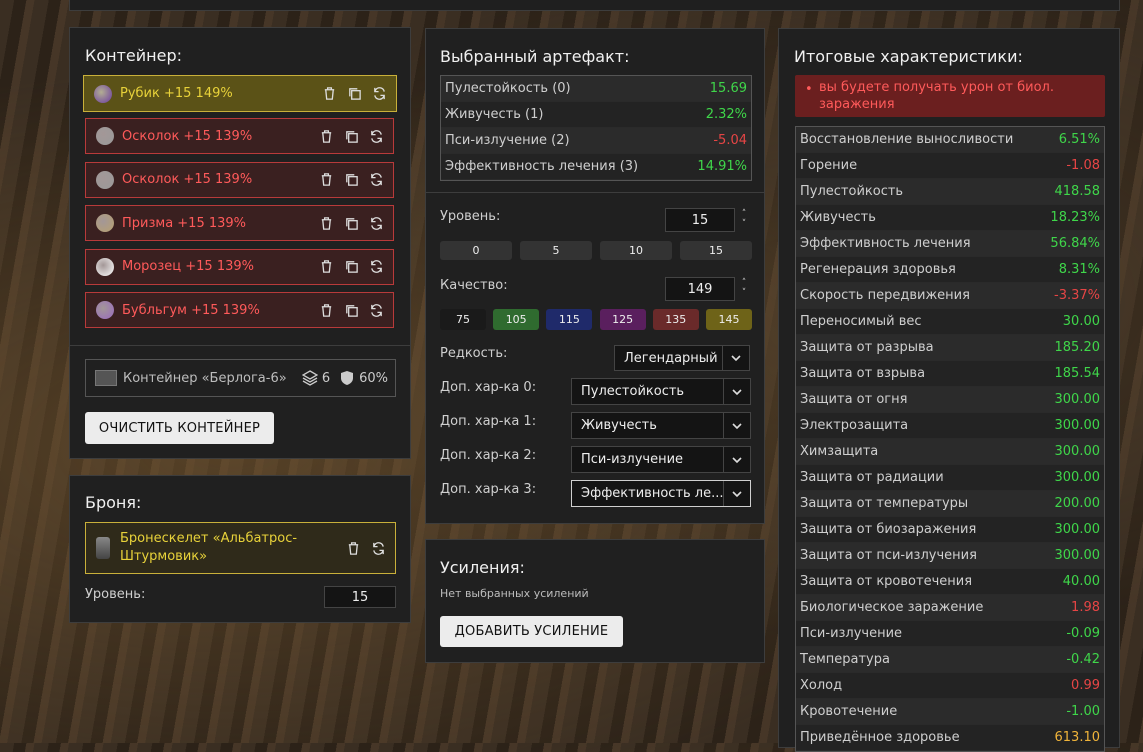  What do you see at coordinates (373, 378) in the screenshot?
I see `container-protection: 60%` at bounding box center [373, 378].